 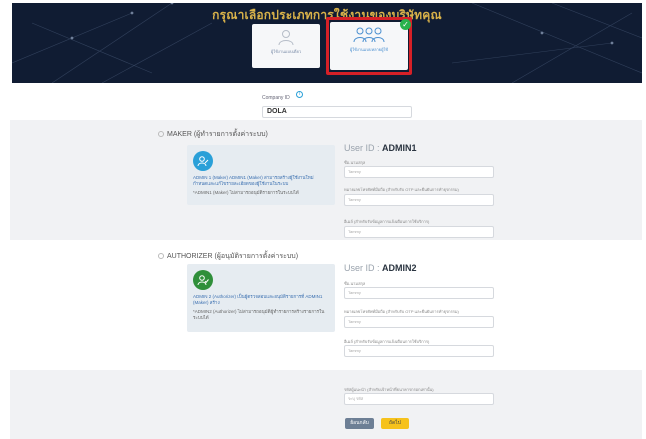 I want to click on account-type-card-individual: ผู้ใช้งานแบบเดี่ยว, so click(x=286, y=46).